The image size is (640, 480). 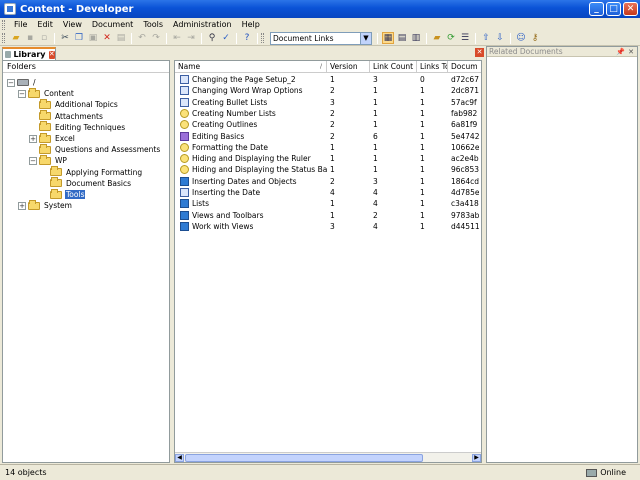 I want to click on table-row: Changing Word Wrap Options 2 1 1 2dc871, so click(x=327, y=90).